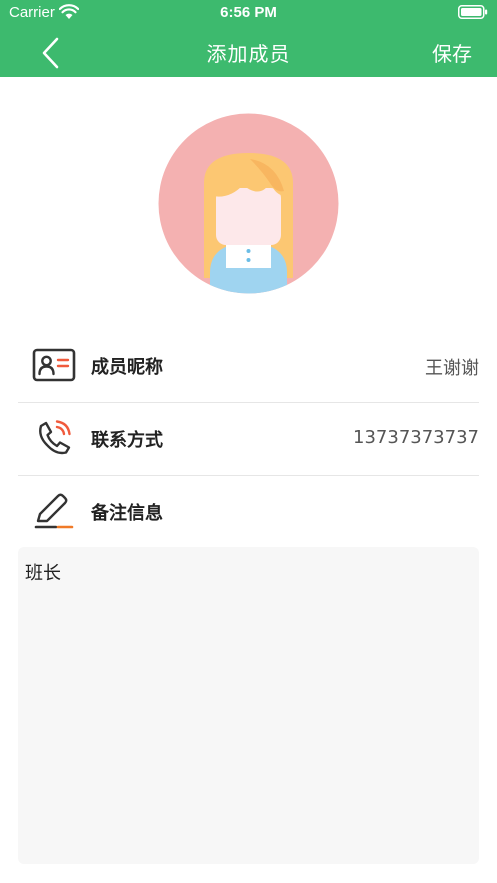  What do you see at coordinates (127, 513) in the screenshot?
I see `remark-label: 备注信息` at bounding box center [127, 513].